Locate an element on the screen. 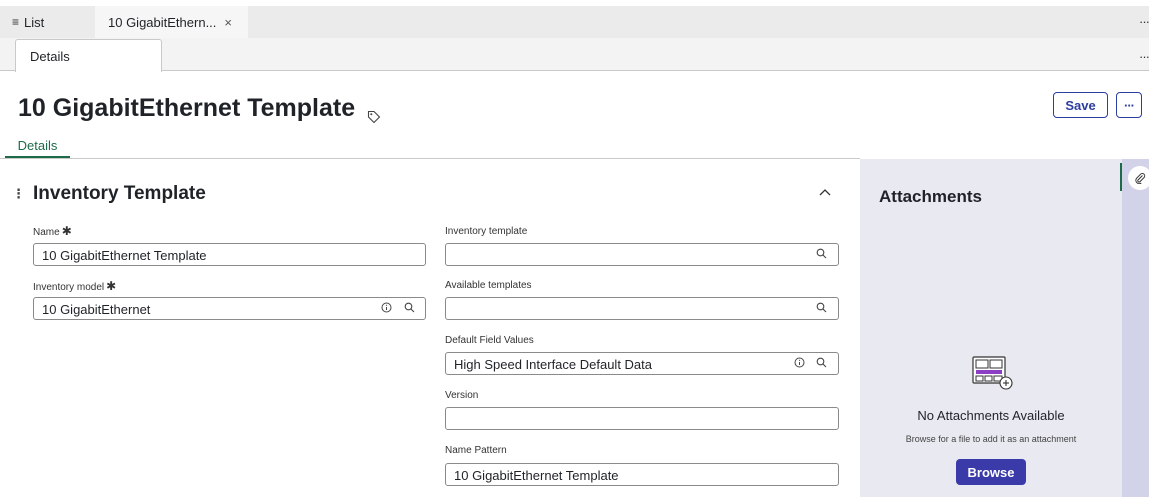 This screenshot has height=497, width=1149. default-field-values-label: Default Field Values is located at coordinates (489, 340).